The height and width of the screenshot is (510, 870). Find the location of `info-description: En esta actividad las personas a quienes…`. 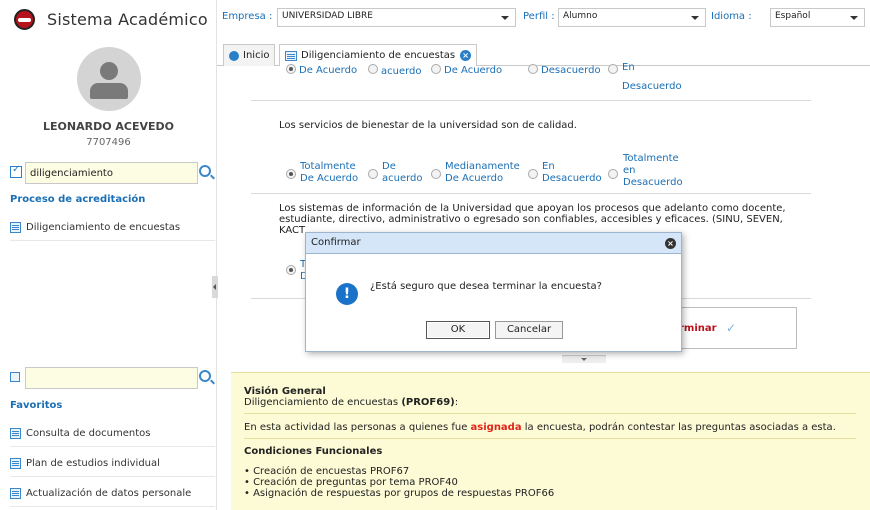

info-description: En esta actividad las personas a quienes… is located at coordinates (540, 427).